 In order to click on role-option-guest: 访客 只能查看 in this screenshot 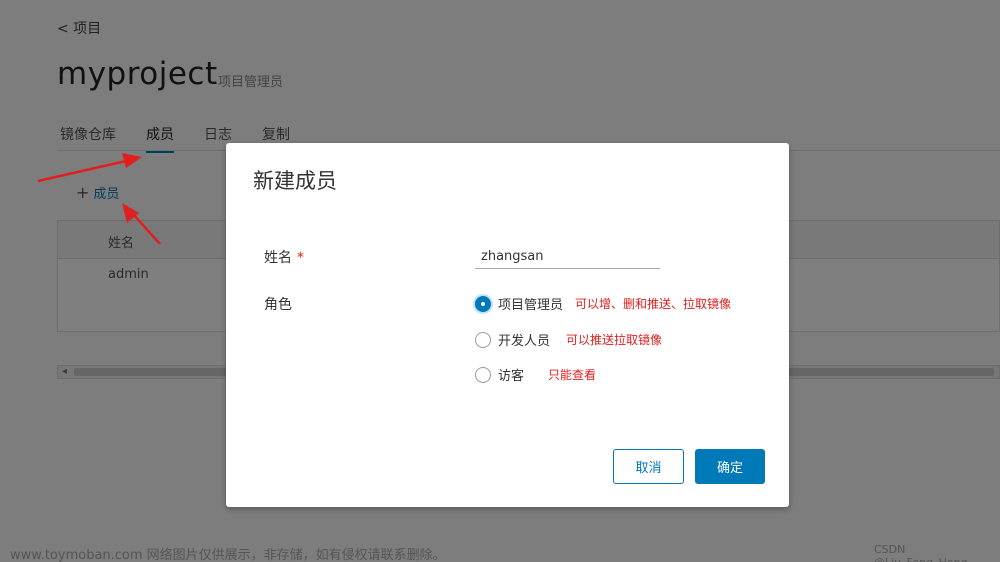, I will do `click(535, 374)`.